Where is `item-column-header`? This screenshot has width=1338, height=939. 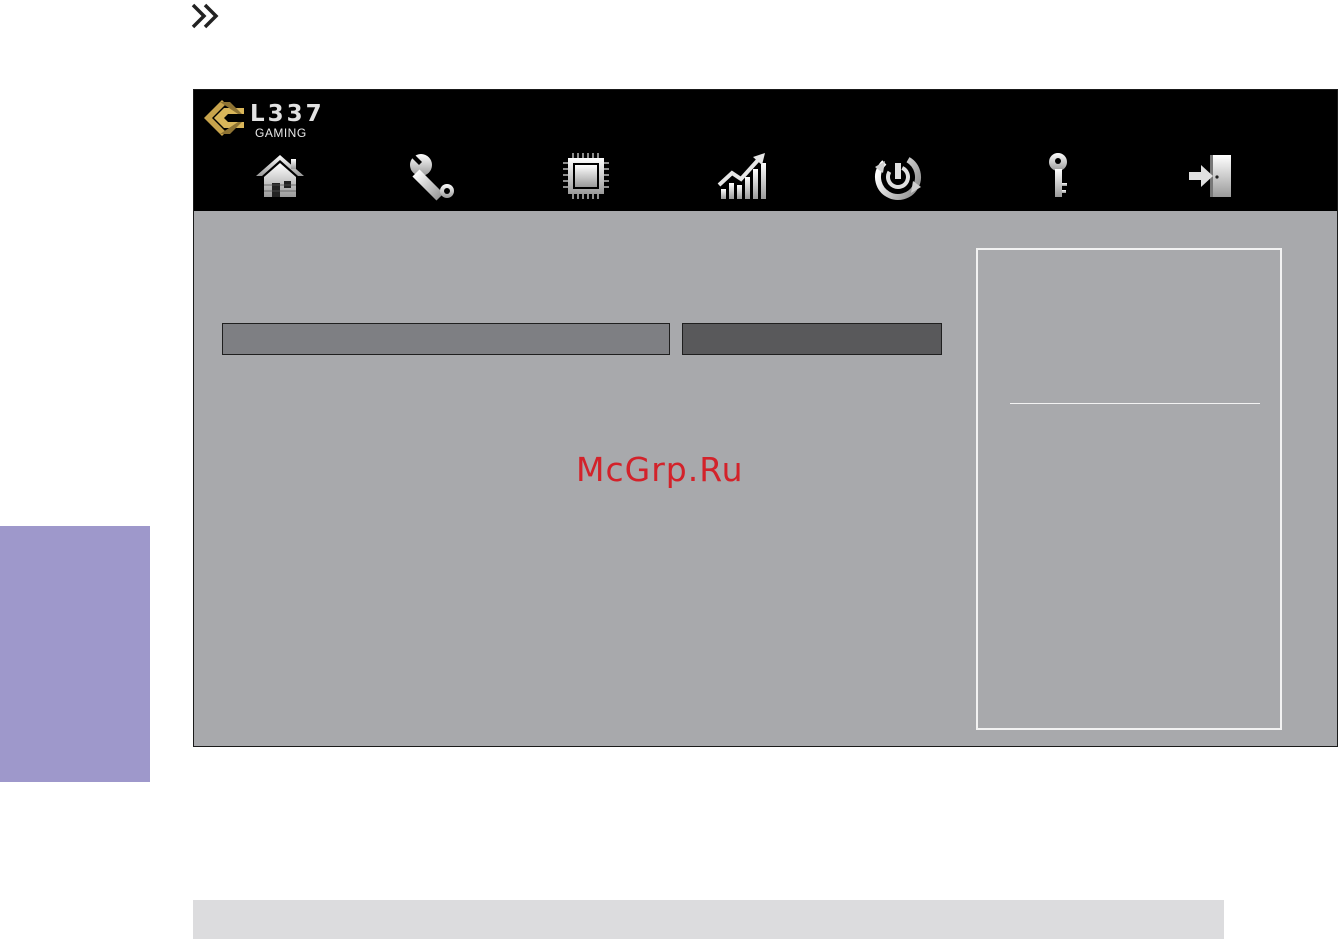
item-column-header is located at coordinates (446, 339).